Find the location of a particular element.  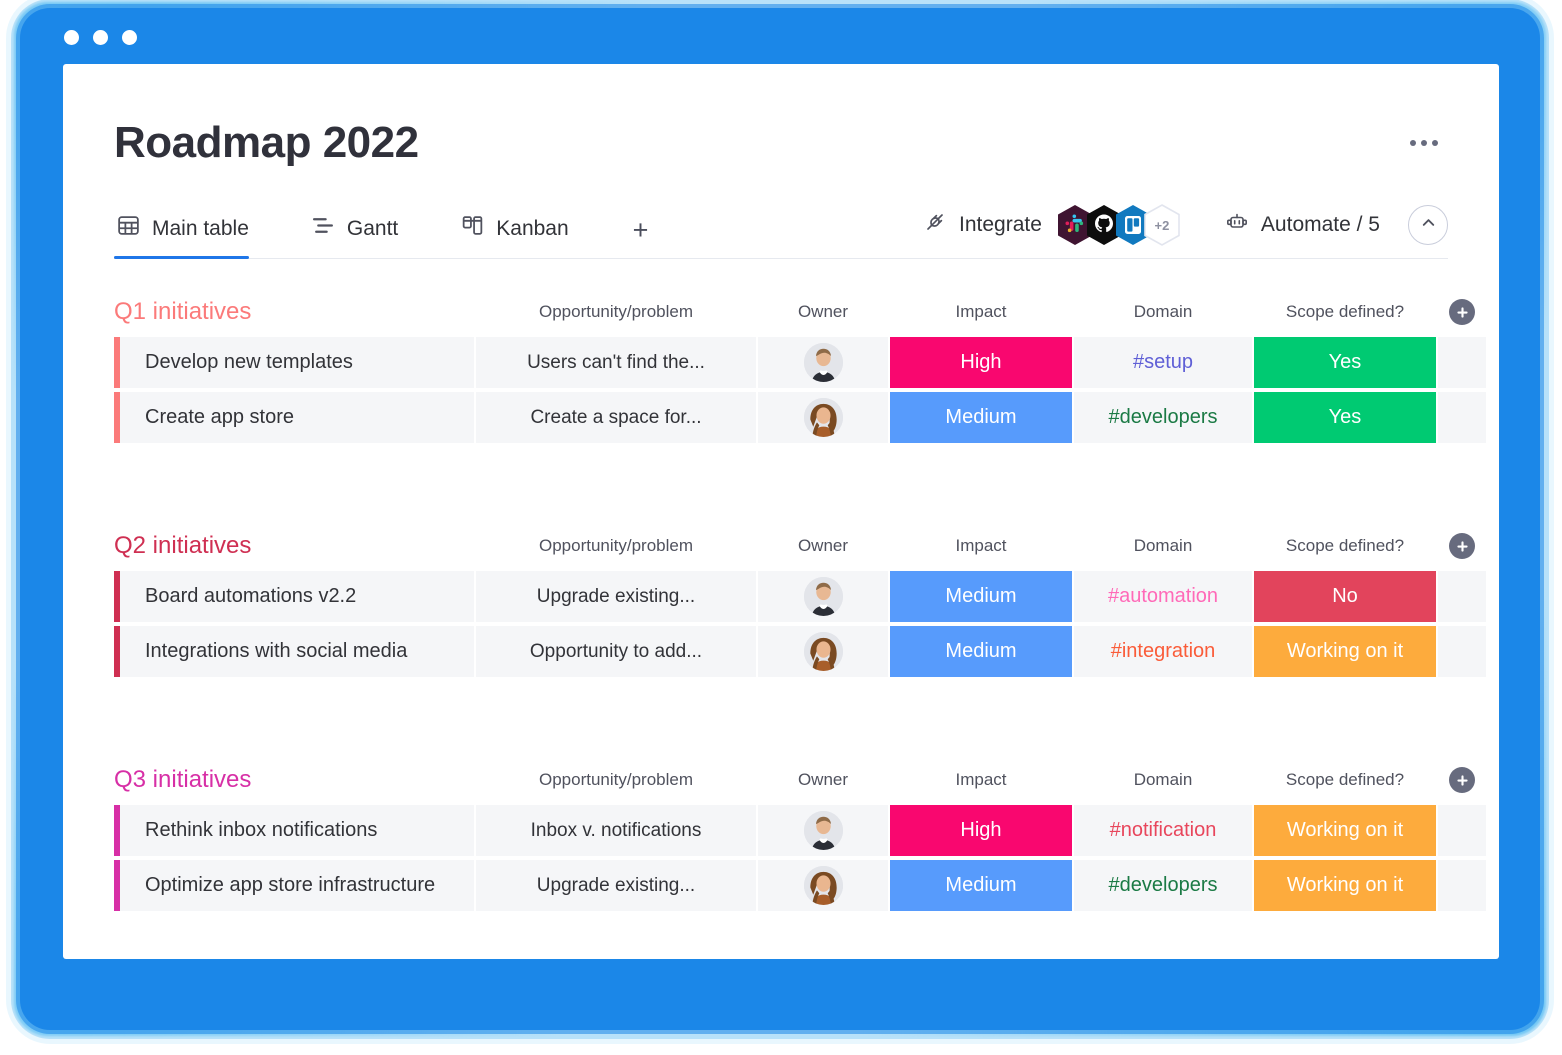

group-q1-title: Q1 initiatives is located at coordinates (183, 311).